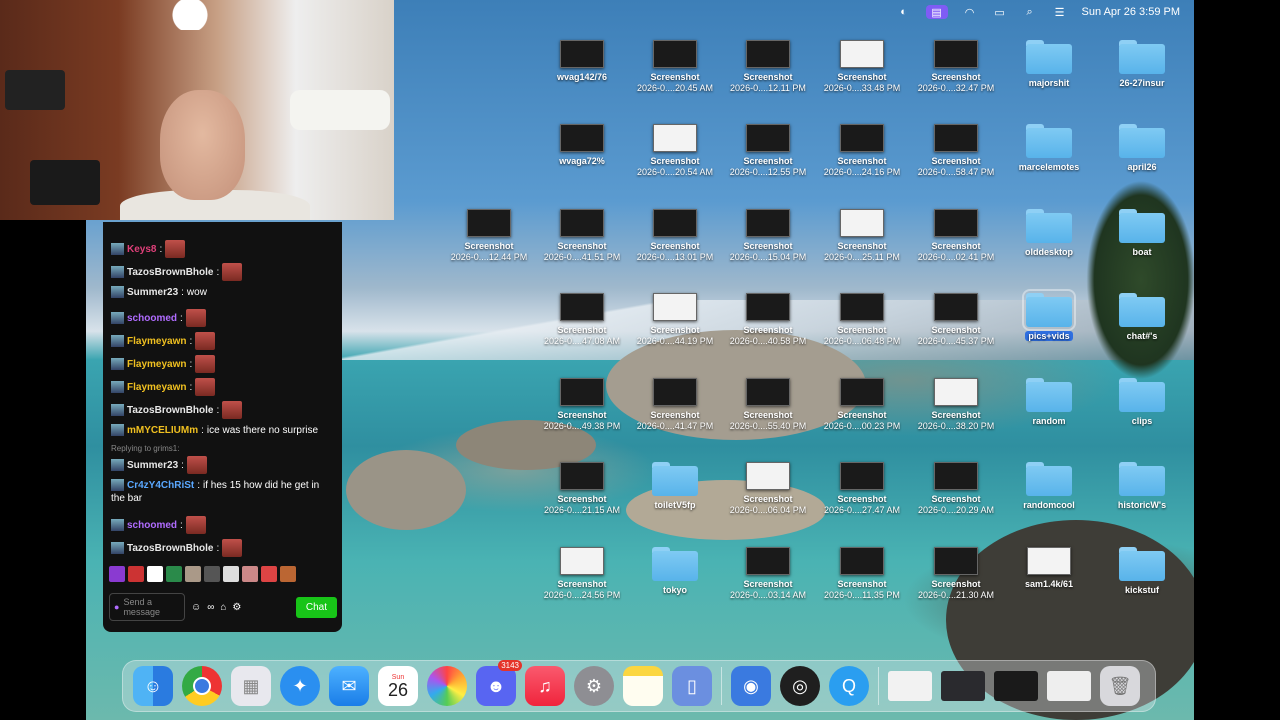 The image size is (1280, 720). Describe the element at coordinates (1060, 12) in the screenshot. I see `control-center-icon: ☰` at that location.